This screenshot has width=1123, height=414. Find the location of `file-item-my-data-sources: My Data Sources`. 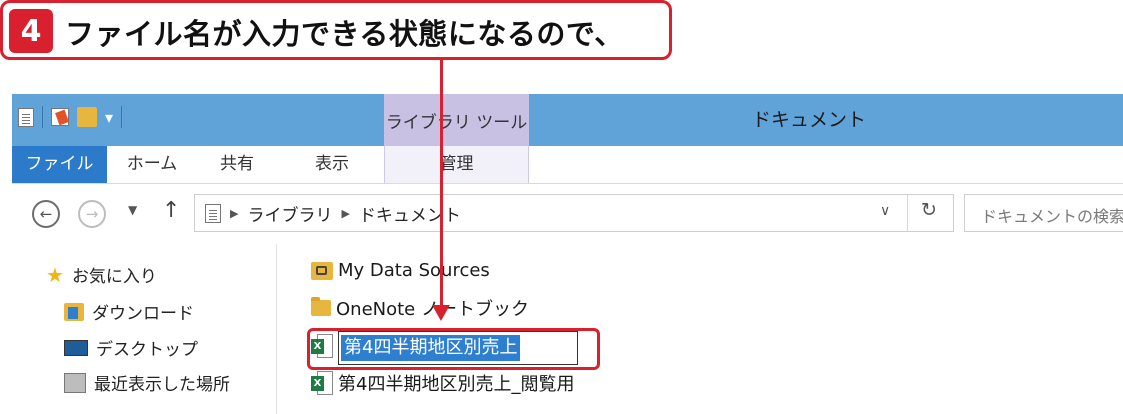

file-item-my-data-sources: My Data Sources is located at coordinates (400, 270).